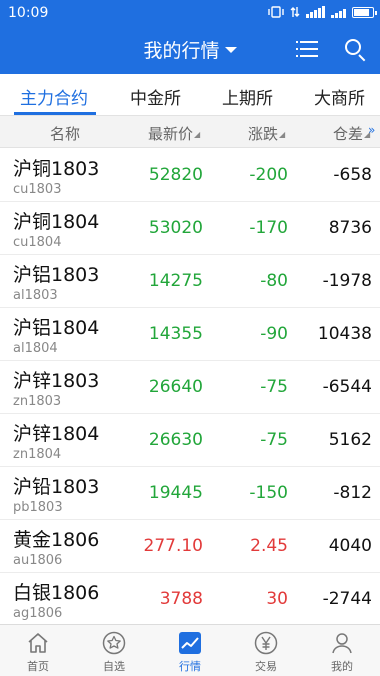 This screenshot has height=676, width=380. I want to click on position-change: -1978, so click(347, 281).